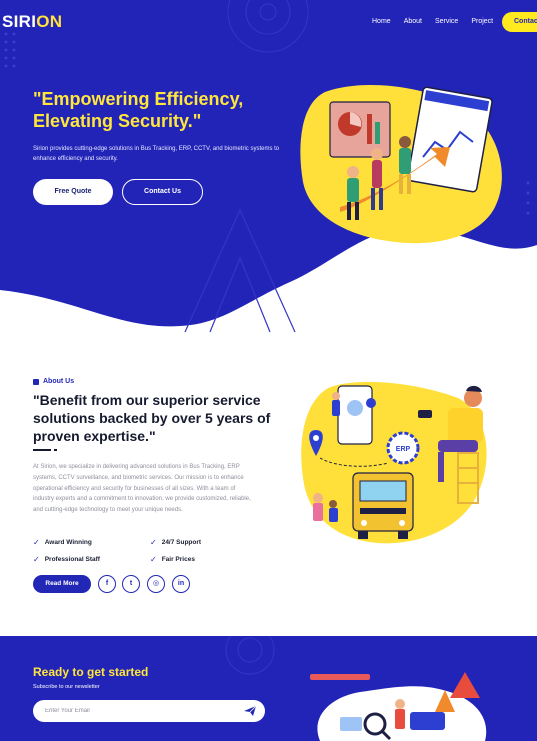 The width and height of the screenshot is (537, 741). What do you see at coordinates (446, 21) in the screenshot?
I see `nav-item-service: Service` at bounding box center [446, 21].